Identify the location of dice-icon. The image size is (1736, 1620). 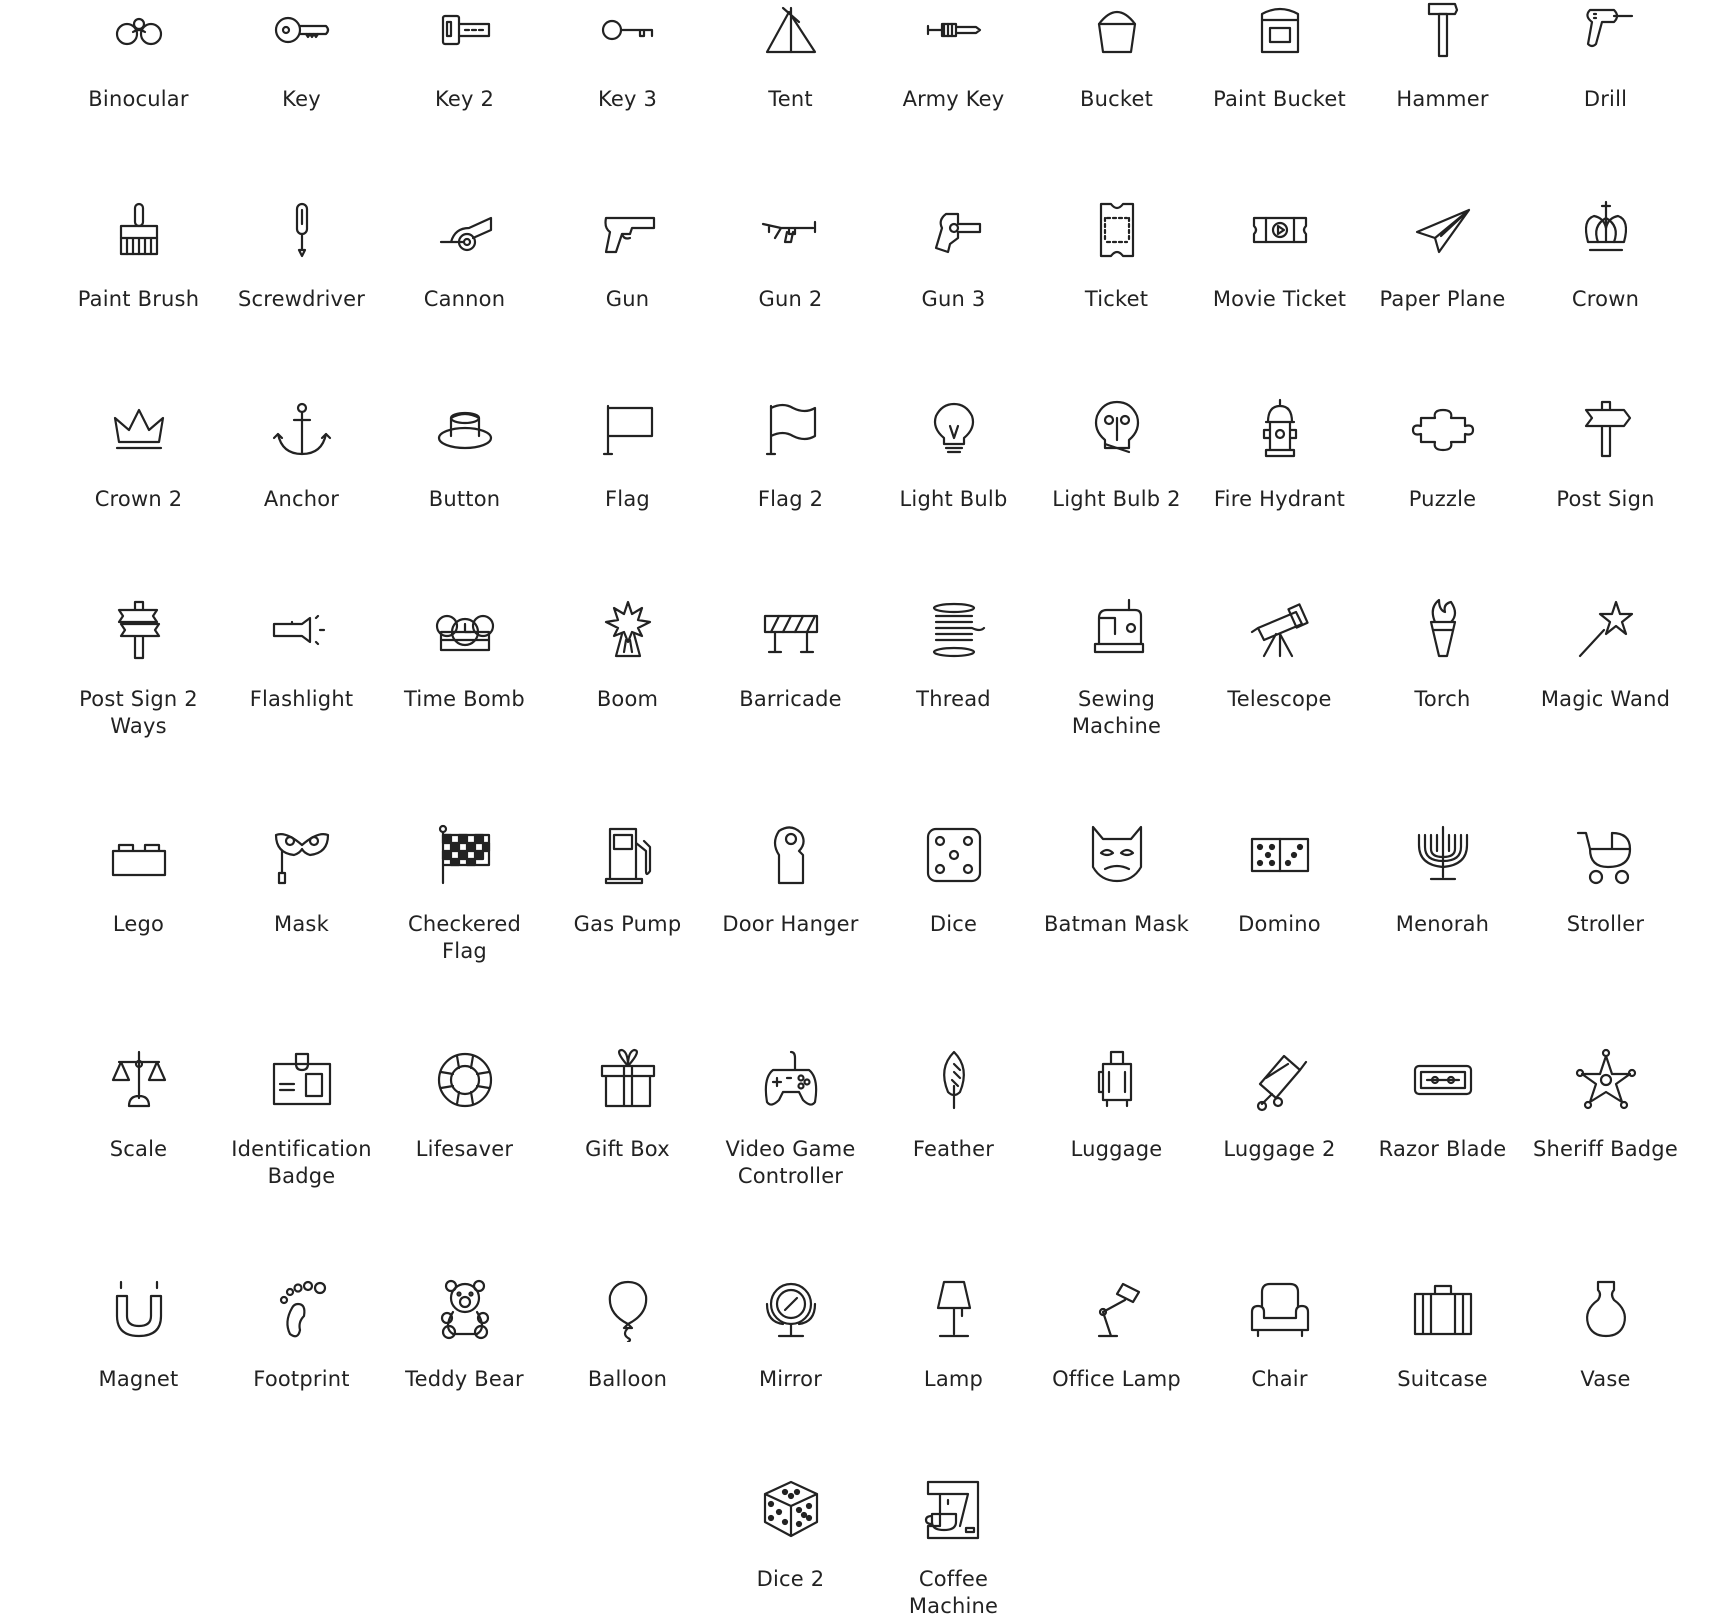
(954, 855).